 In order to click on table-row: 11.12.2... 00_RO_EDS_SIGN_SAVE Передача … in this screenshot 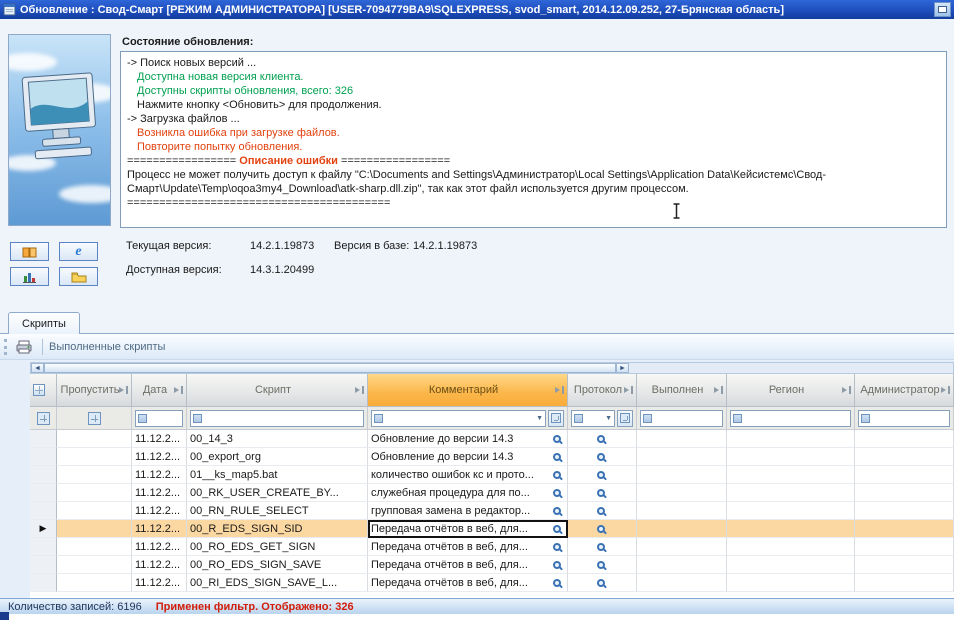, I will do `click(492, 565)`.